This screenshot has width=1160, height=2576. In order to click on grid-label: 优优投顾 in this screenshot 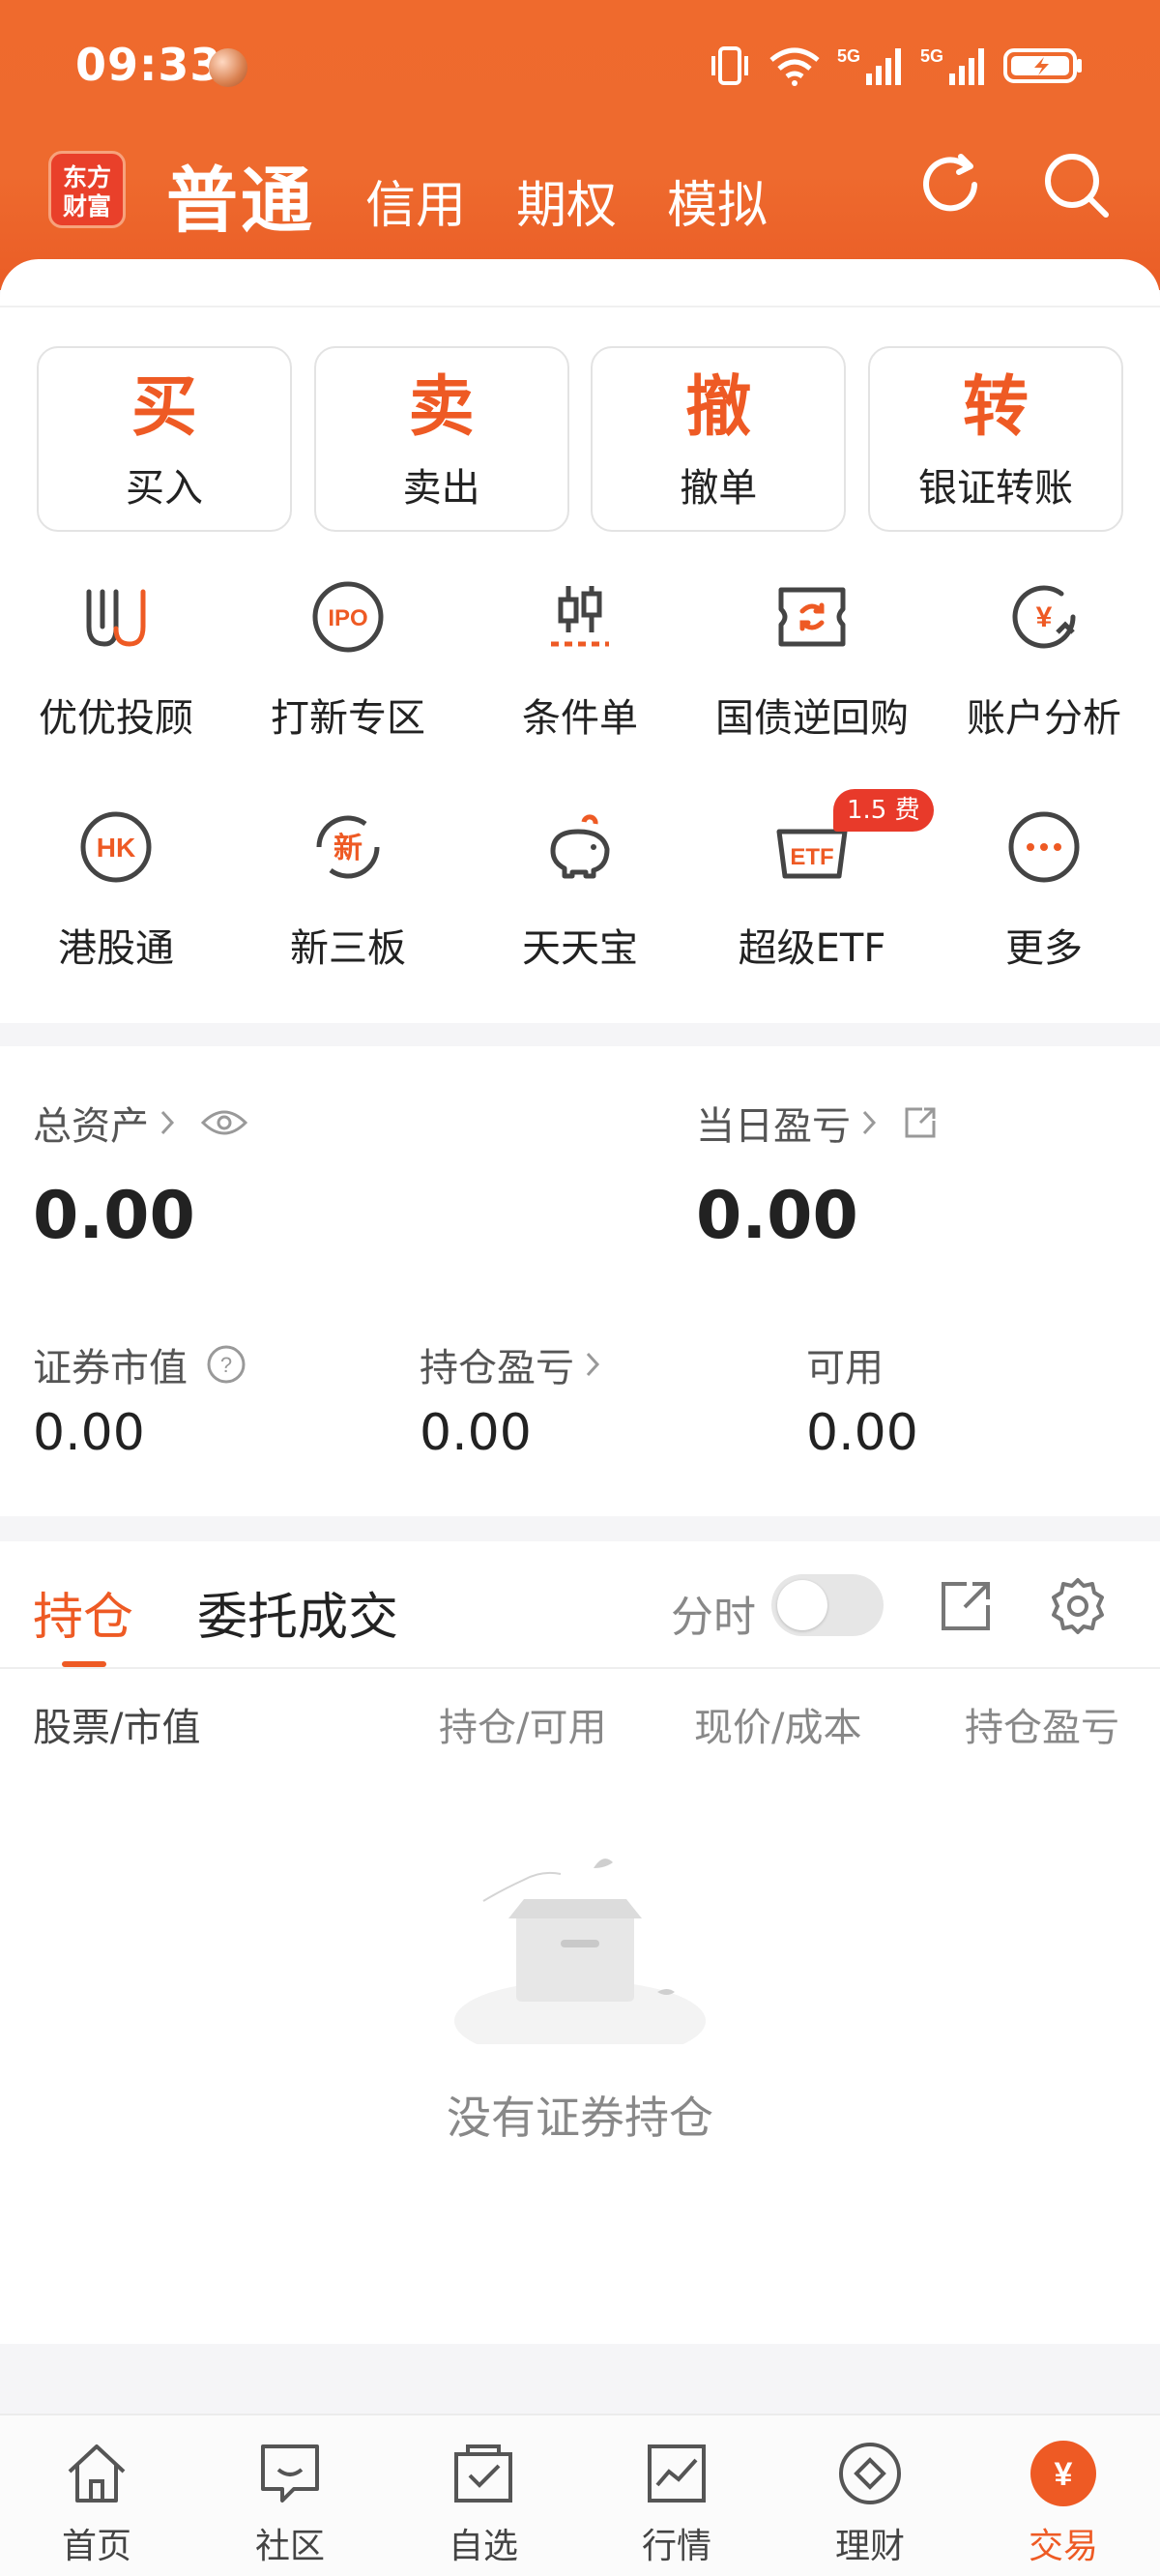, I will do `click(116, 718)`.